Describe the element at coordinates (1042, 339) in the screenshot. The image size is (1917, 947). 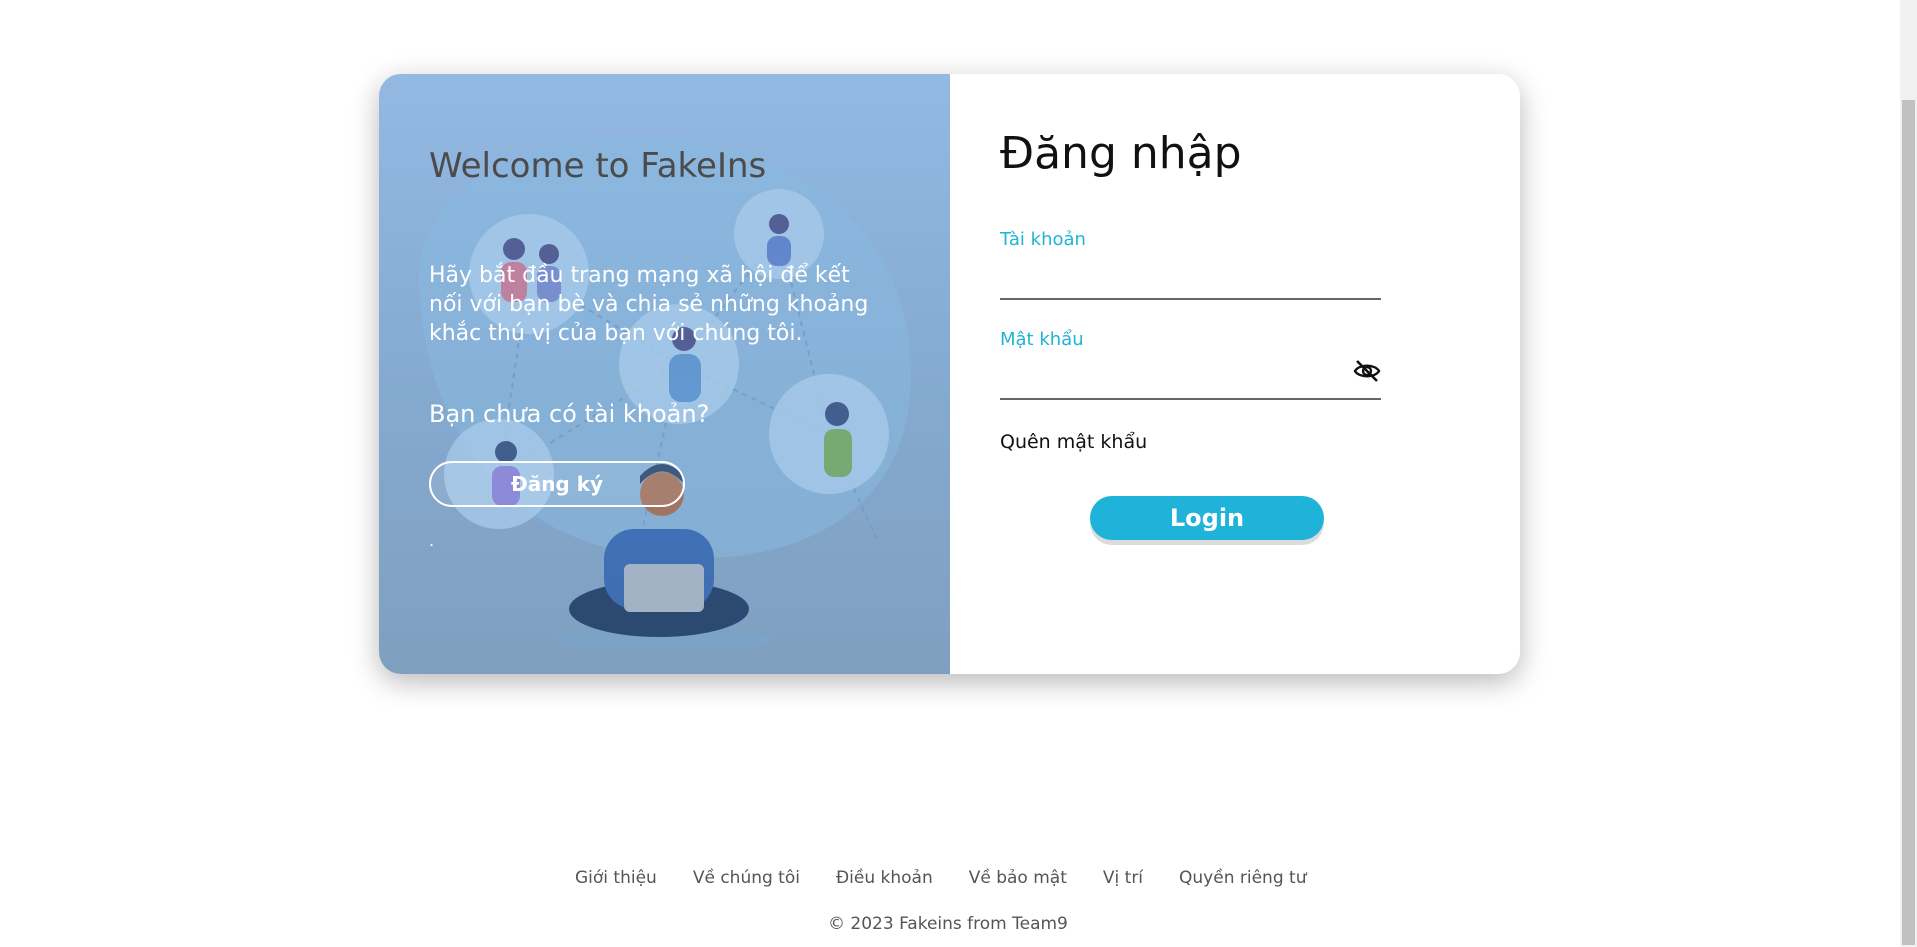
I see `password-label: Mật khẩu` at that location.